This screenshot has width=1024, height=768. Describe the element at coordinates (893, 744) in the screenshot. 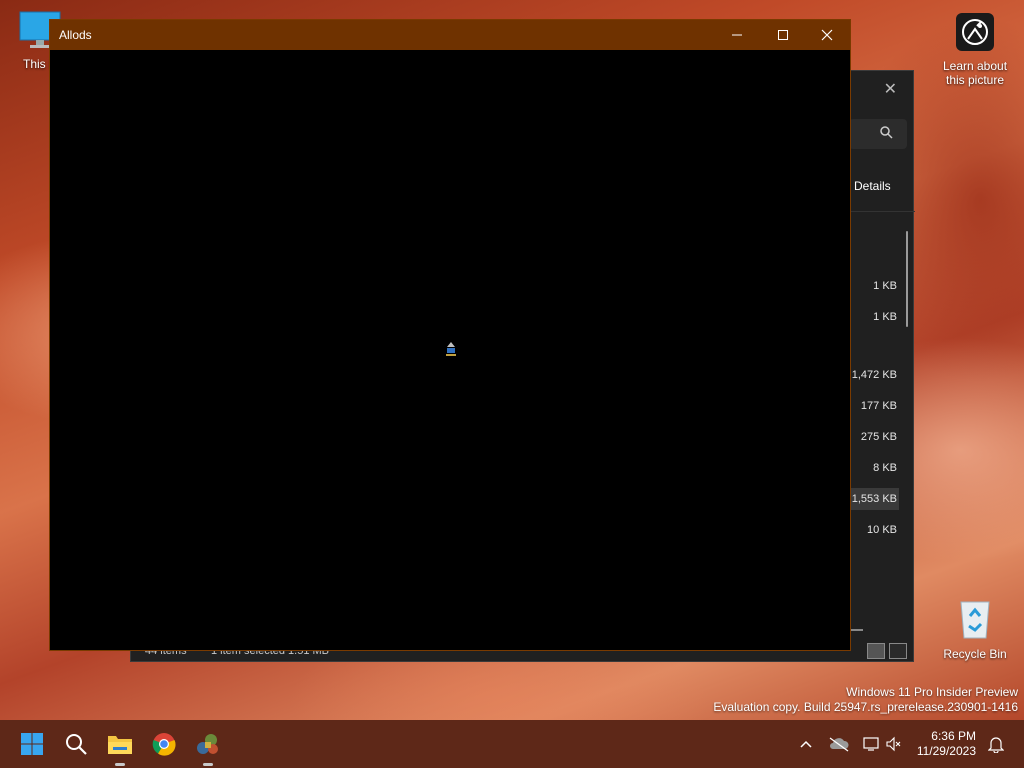

I see `volume-muted-icon` at that location.